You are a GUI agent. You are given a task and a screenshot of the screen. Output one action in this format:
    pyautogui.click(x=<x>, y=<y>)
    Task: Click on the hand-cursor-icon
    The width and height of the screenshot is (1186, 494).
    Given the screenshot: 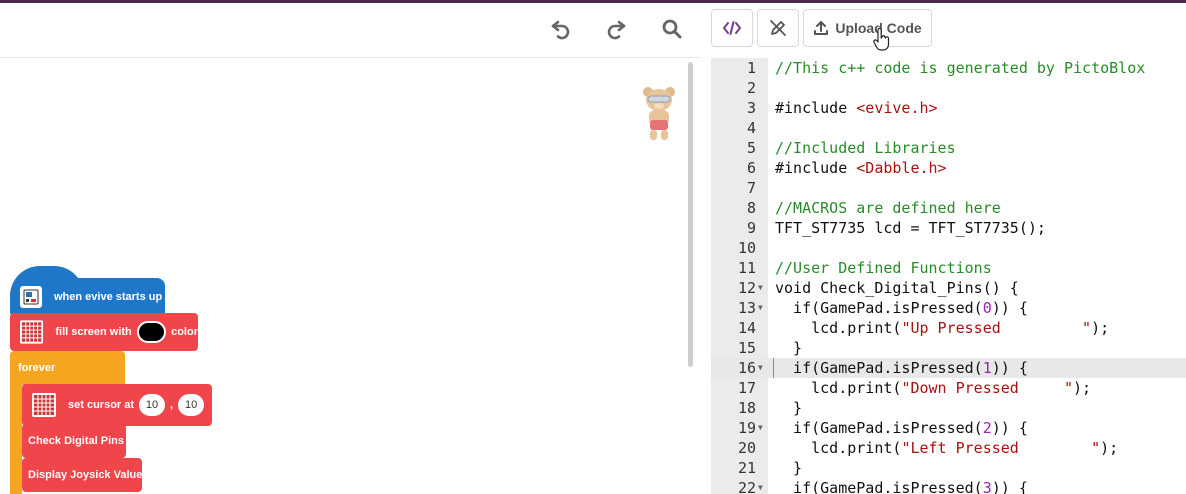 What is the action you would take?
    pyautogui.click(x=881, y=39)
    